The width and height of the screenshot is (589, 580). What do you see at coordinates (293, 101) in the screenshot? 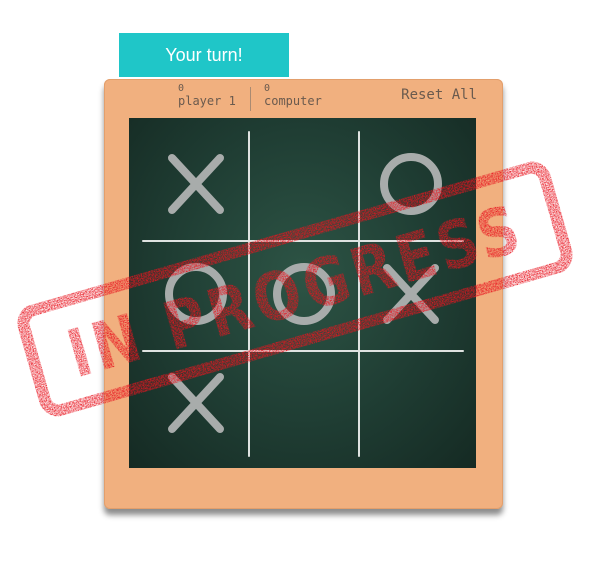
I see `computer-score-label: computer` at bounding box center [293, 101].